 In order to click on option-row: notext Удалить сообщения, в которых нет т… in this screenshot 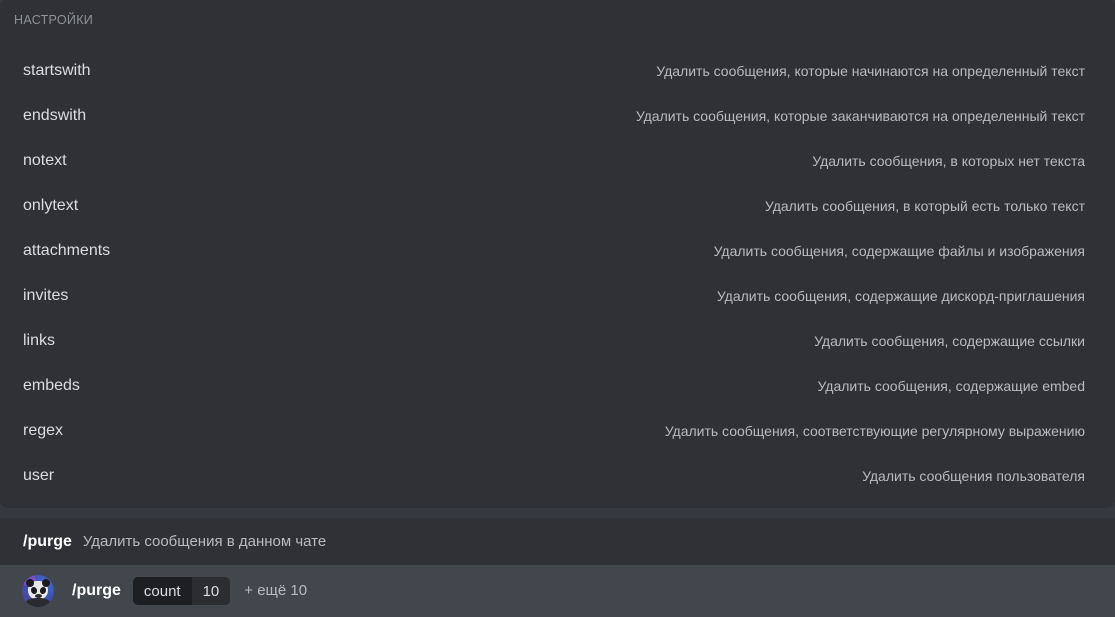, I will do `click(557, 160)`.